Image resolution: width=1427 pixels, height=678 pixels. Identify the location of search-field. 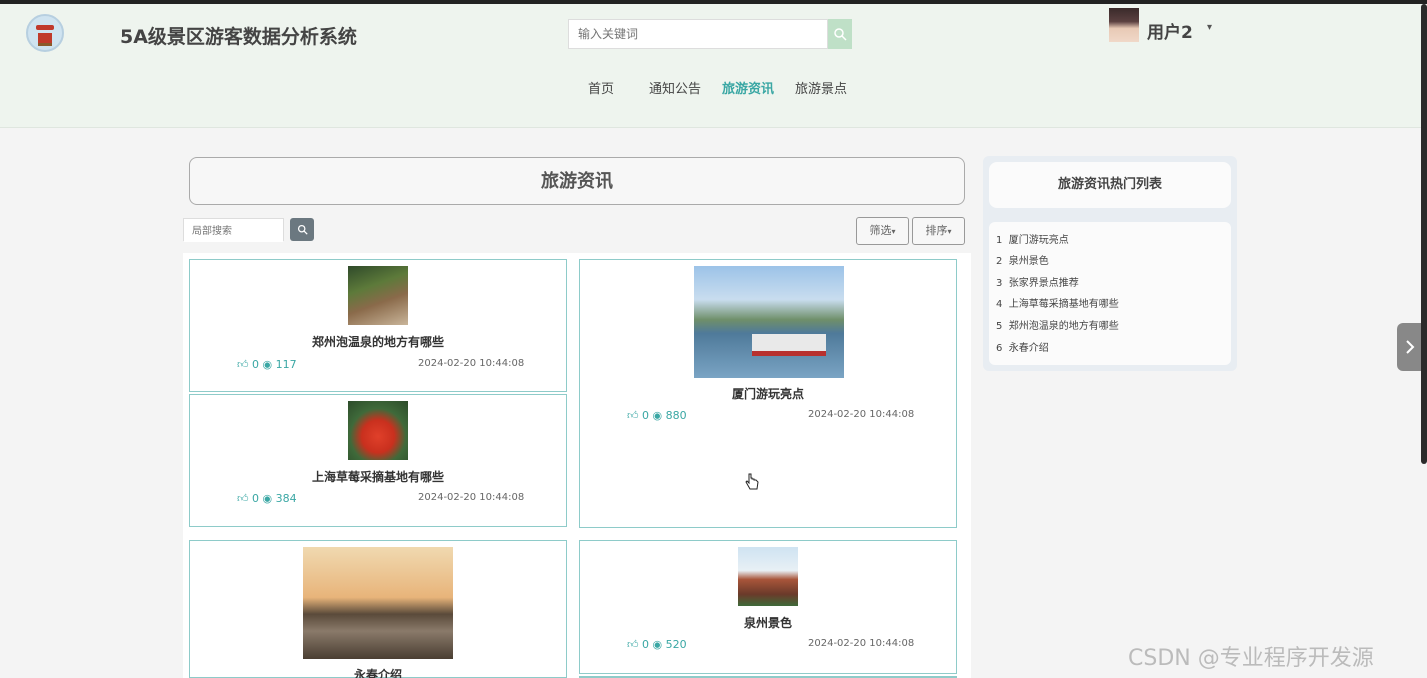
(698, 34).